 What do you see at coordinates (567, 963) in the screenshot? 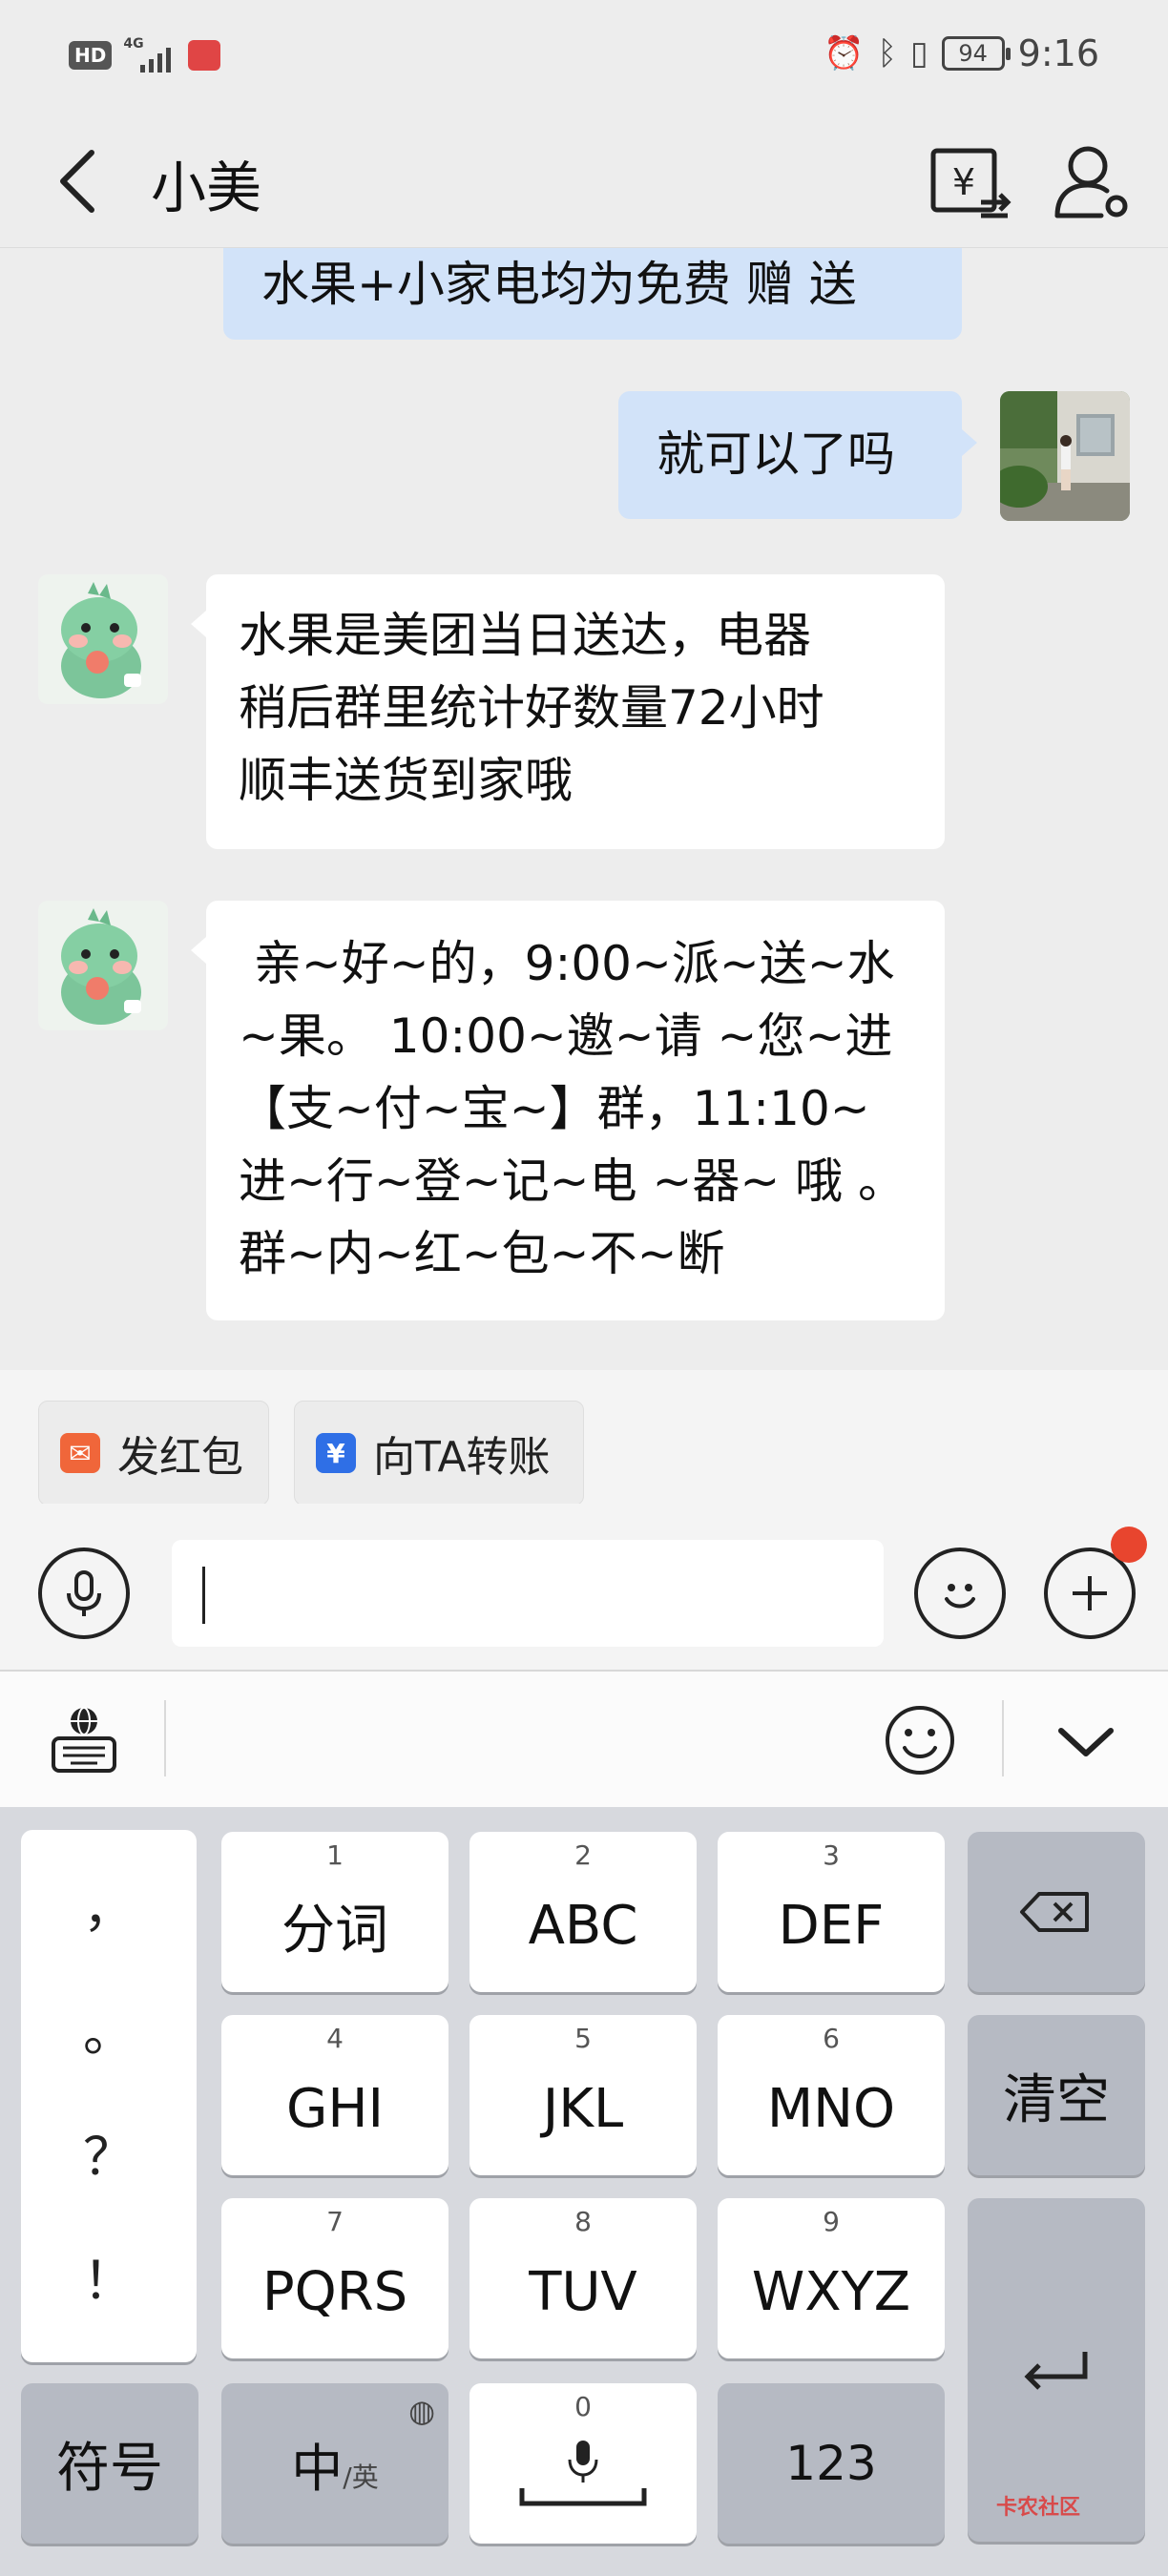
I see `message-line: 亲~好~的，9:00~派~送~水` at bounding box center [567, 963].